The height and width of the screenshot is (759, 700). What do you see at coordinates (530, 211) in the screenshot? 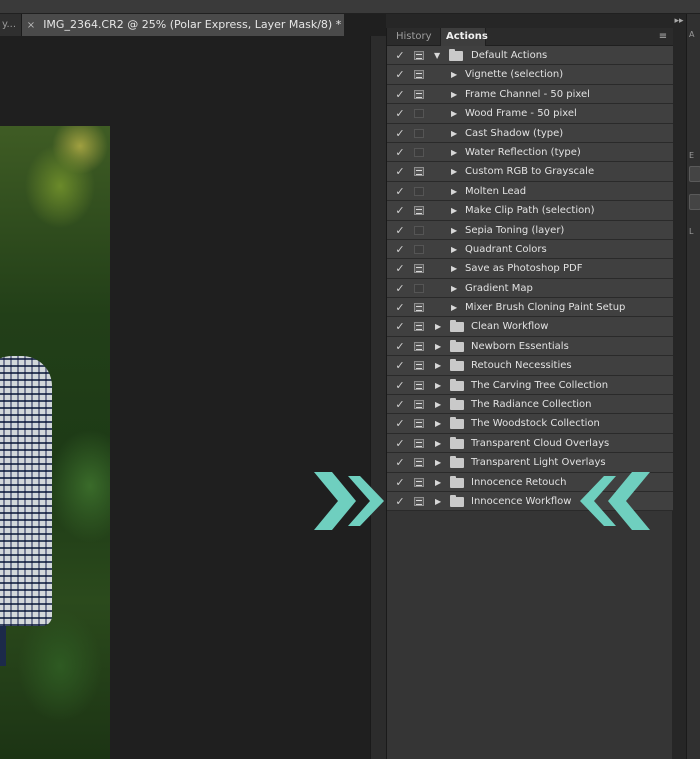
I see `action-item: ✓ ▶ Make Clip Path (selection)` at bounding box center [530, 211].